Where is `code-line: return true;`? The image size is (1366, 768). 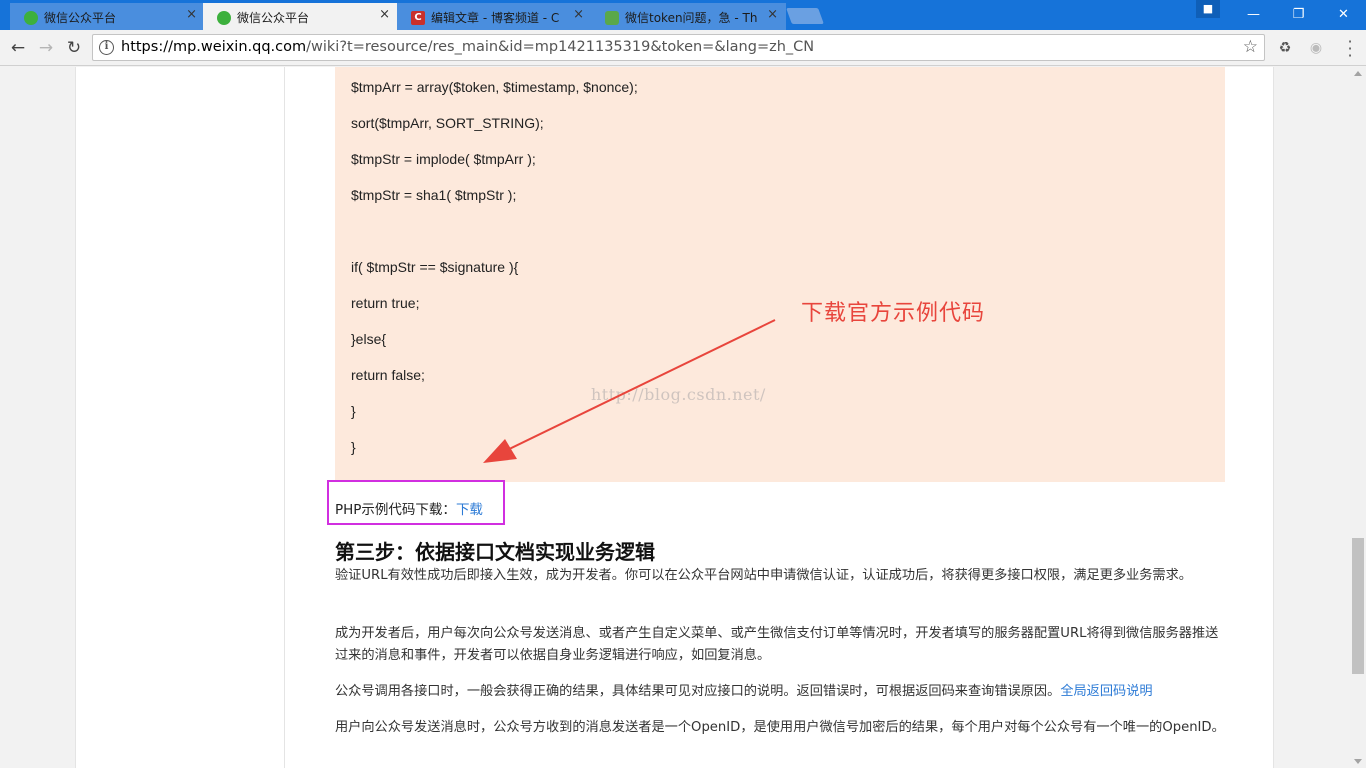
code-line: return true; is located at coordinates (385, 303).